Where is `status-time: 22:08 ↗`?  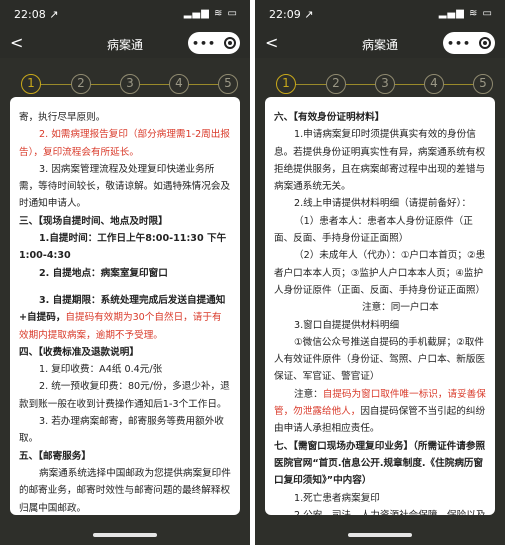 status-time: 22:08 ↗ is located at coordinates (36, 14).